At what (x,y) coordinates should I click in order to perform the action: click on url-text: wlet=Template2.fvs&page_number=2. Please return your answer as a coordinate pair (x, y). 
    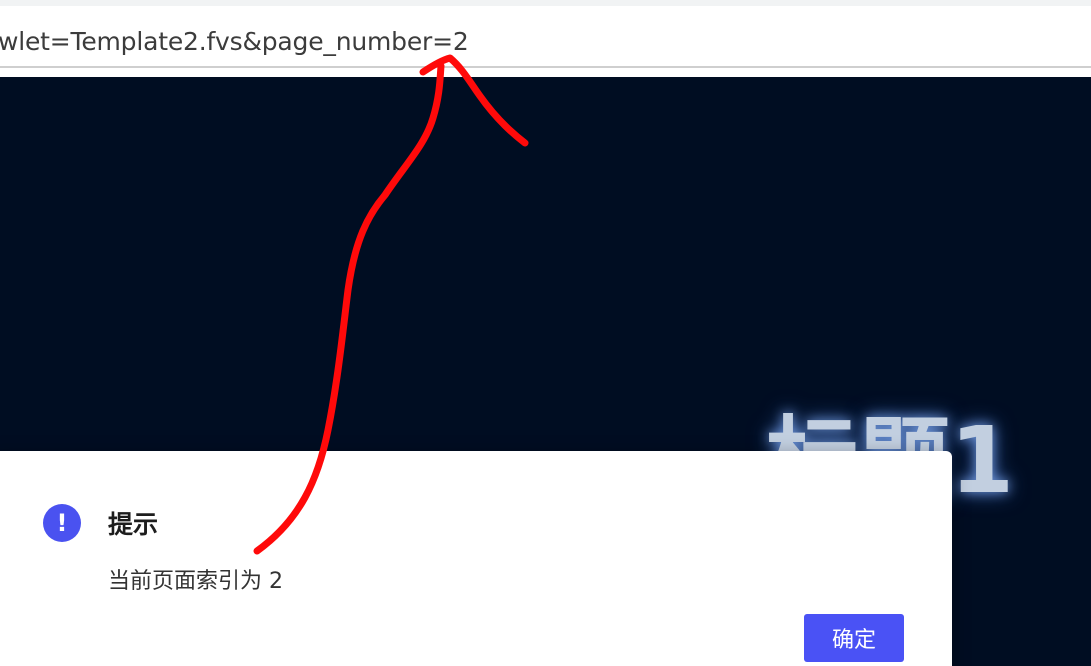
    Looking at the image, I should click on (234, 41).